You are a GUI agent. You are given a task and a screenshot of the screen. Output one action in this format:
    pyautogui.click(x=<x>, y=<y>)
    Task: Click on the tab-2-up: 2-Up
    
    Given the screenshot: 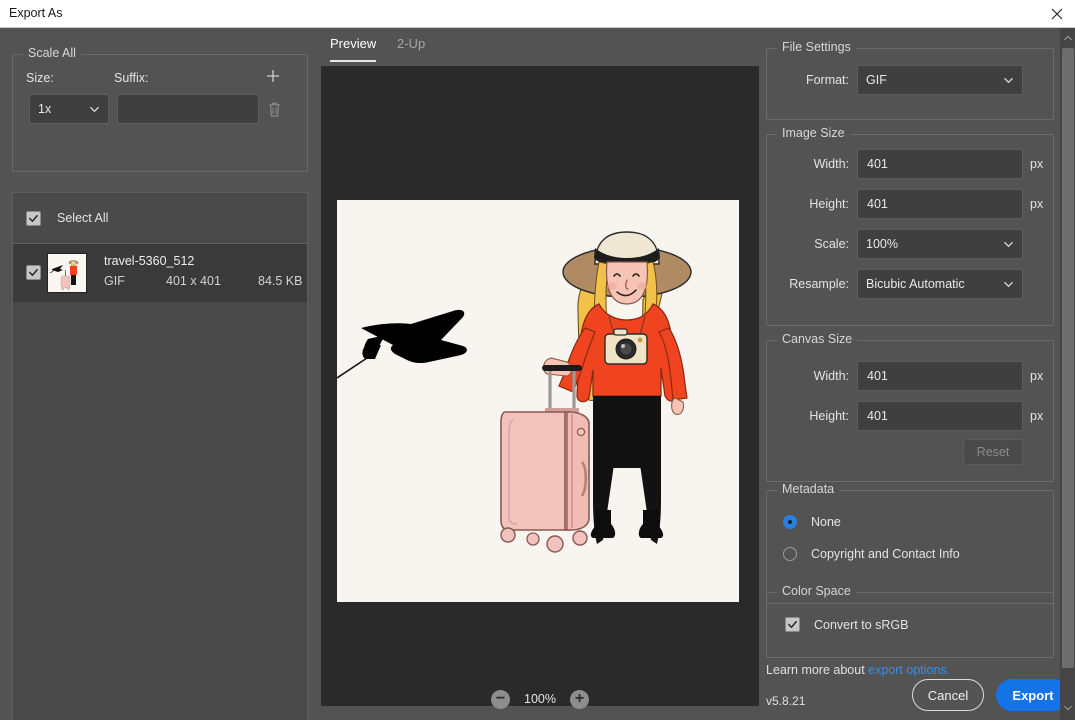 What is the action you would take?
    pyautogui.click(x=411, y=48)
    